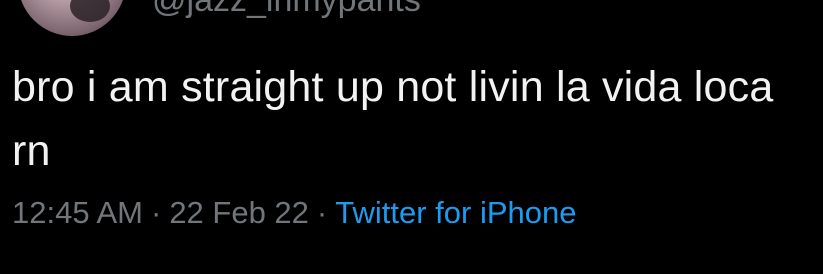  What do you see at coordinates (90, 11) in the screenshot?
I see `avatar-shadow` at bounding box center [90, 11].